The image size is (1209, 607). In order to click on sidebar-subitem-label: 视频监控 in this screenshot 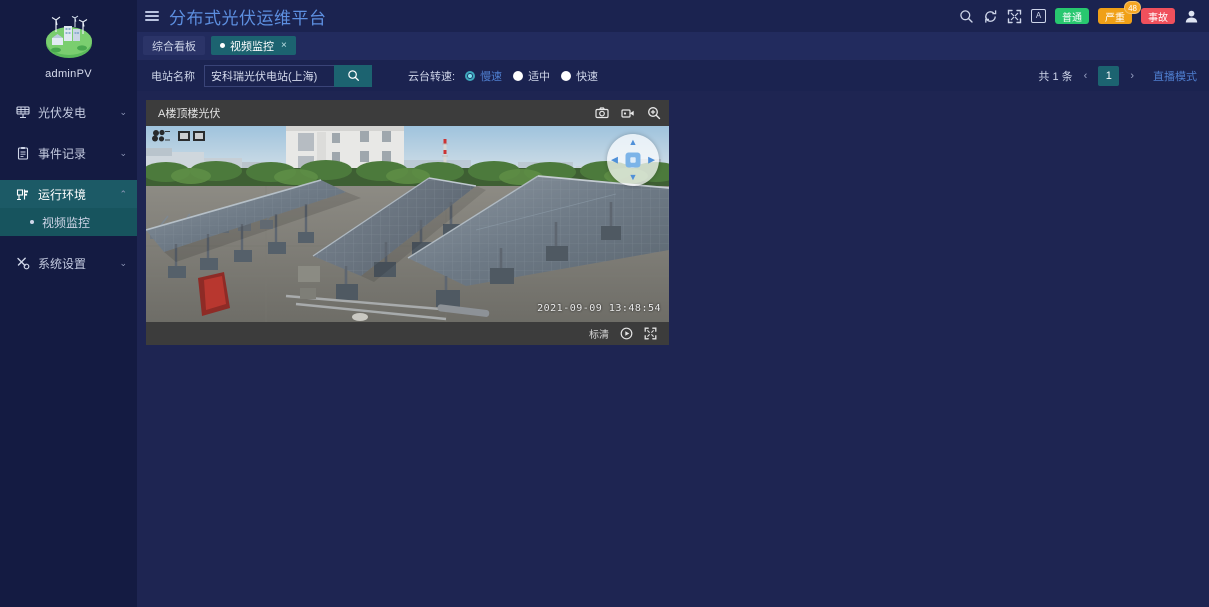, I will do `click(66, 222)`.